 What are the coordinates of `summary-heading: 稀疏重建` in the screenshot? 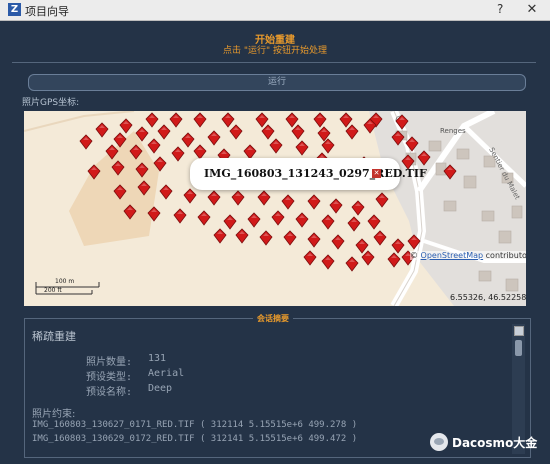 It's located at (54, 336).